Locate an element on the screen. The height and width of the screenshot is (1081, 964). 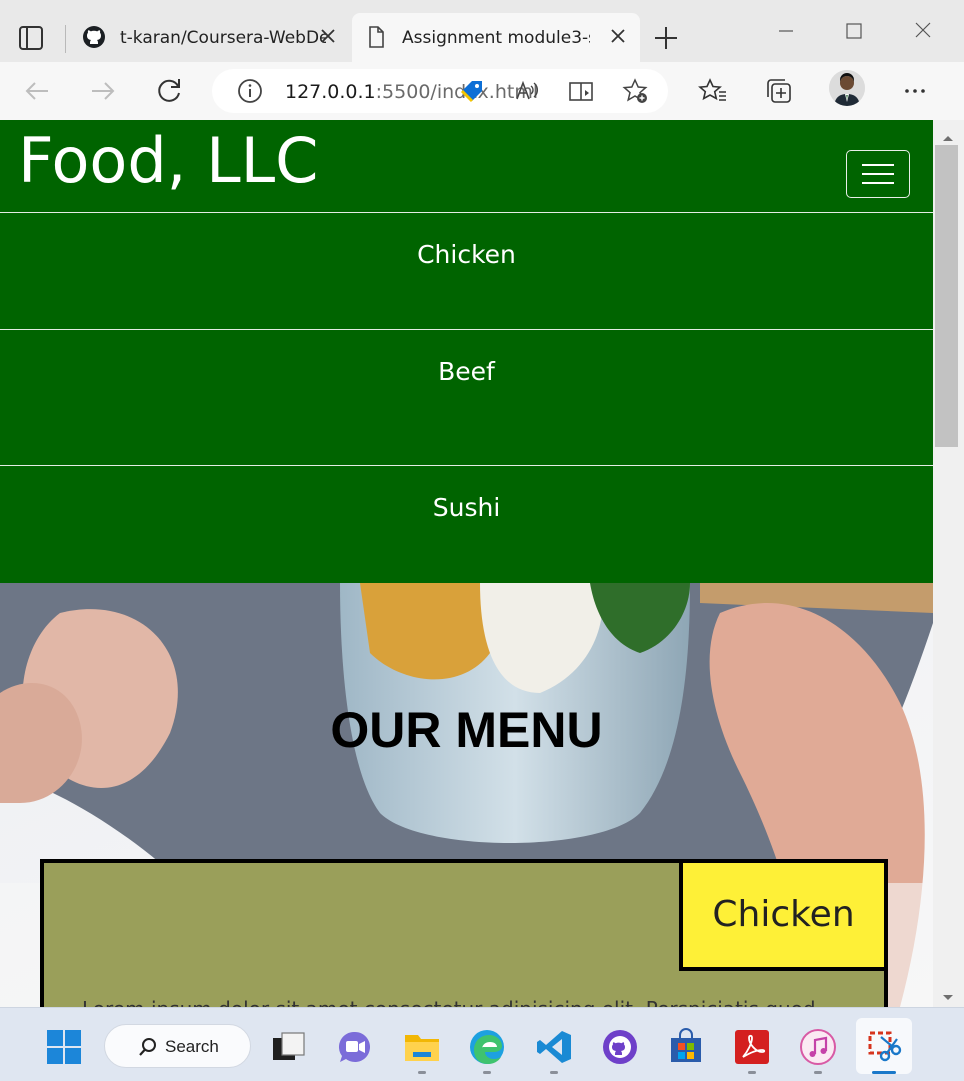
tab-title: Assignment module3-solution is located at coordinates (496, 38).